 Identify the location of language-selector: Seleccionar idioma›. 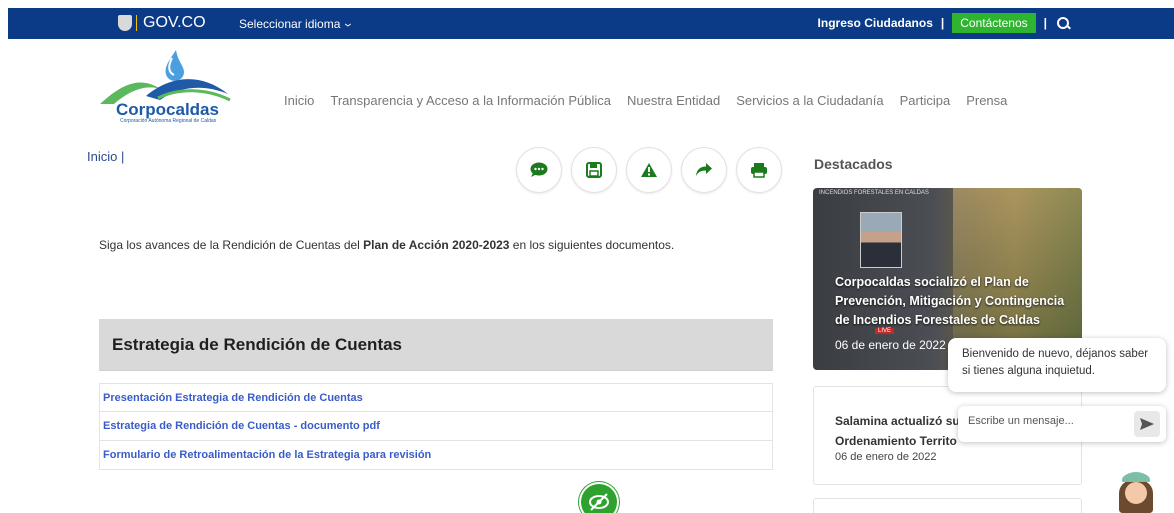
(297, 24).